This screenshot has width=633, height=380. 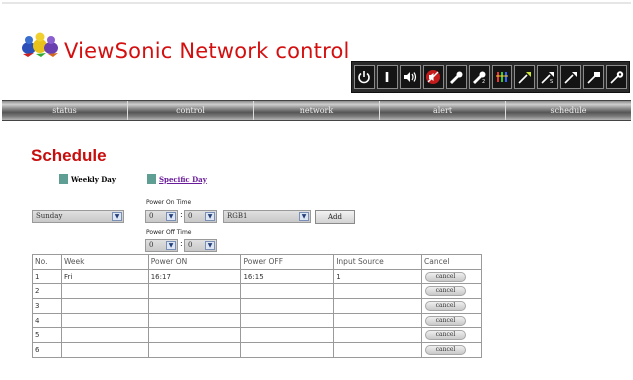 I want to click on power-on-time-label: Power On Time, so click(x=169, y=202).